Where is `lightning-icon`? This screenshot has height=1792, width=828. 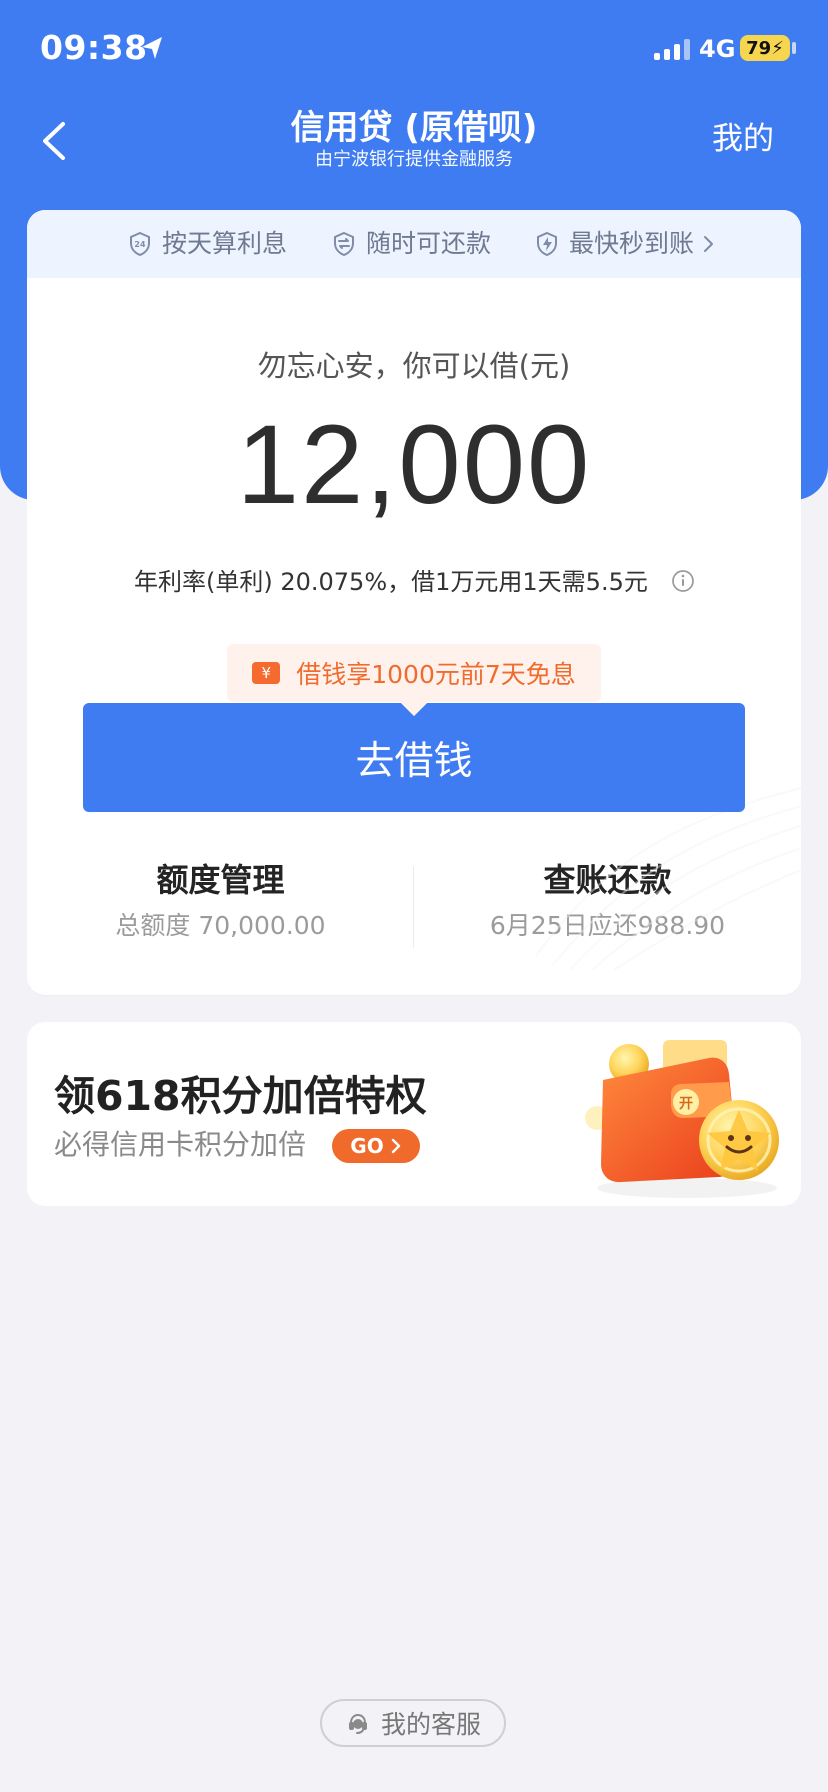
lightning-icon is located at coordinates (547, 244).